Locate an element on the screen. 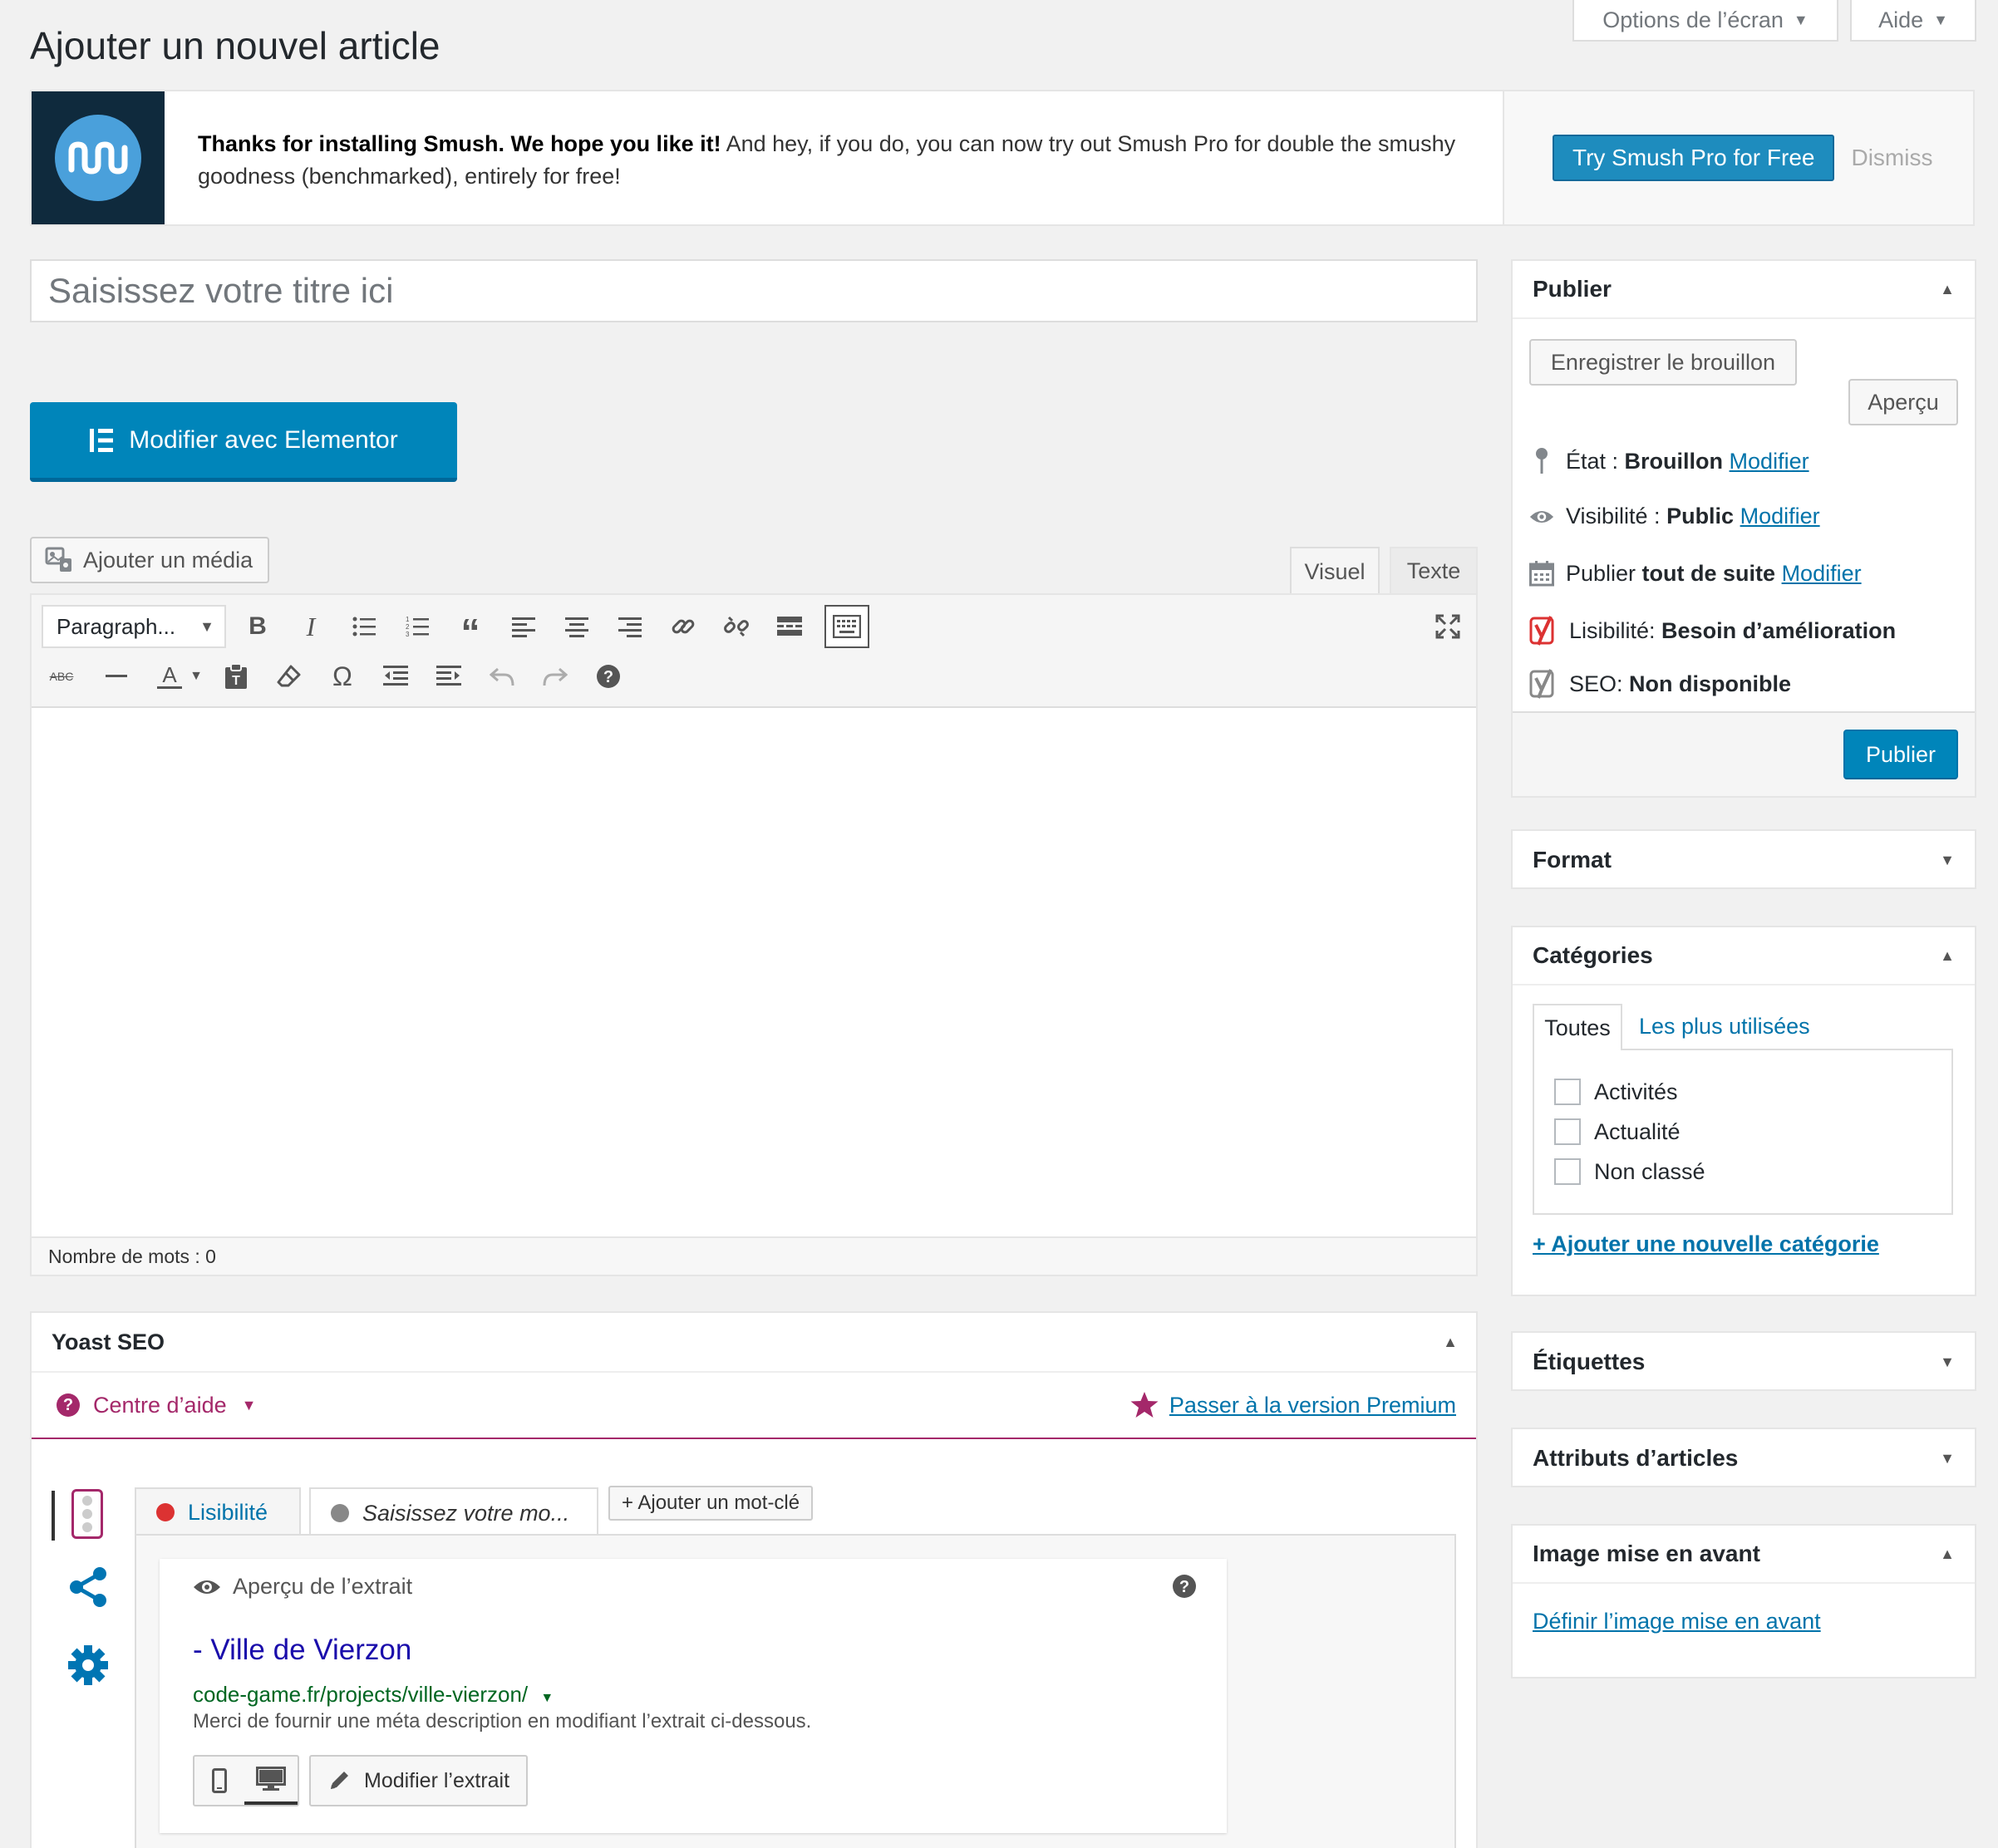 The width and height of the screenshot is (1998, 1848). align-right-icon is located at coordinates (630, 627).